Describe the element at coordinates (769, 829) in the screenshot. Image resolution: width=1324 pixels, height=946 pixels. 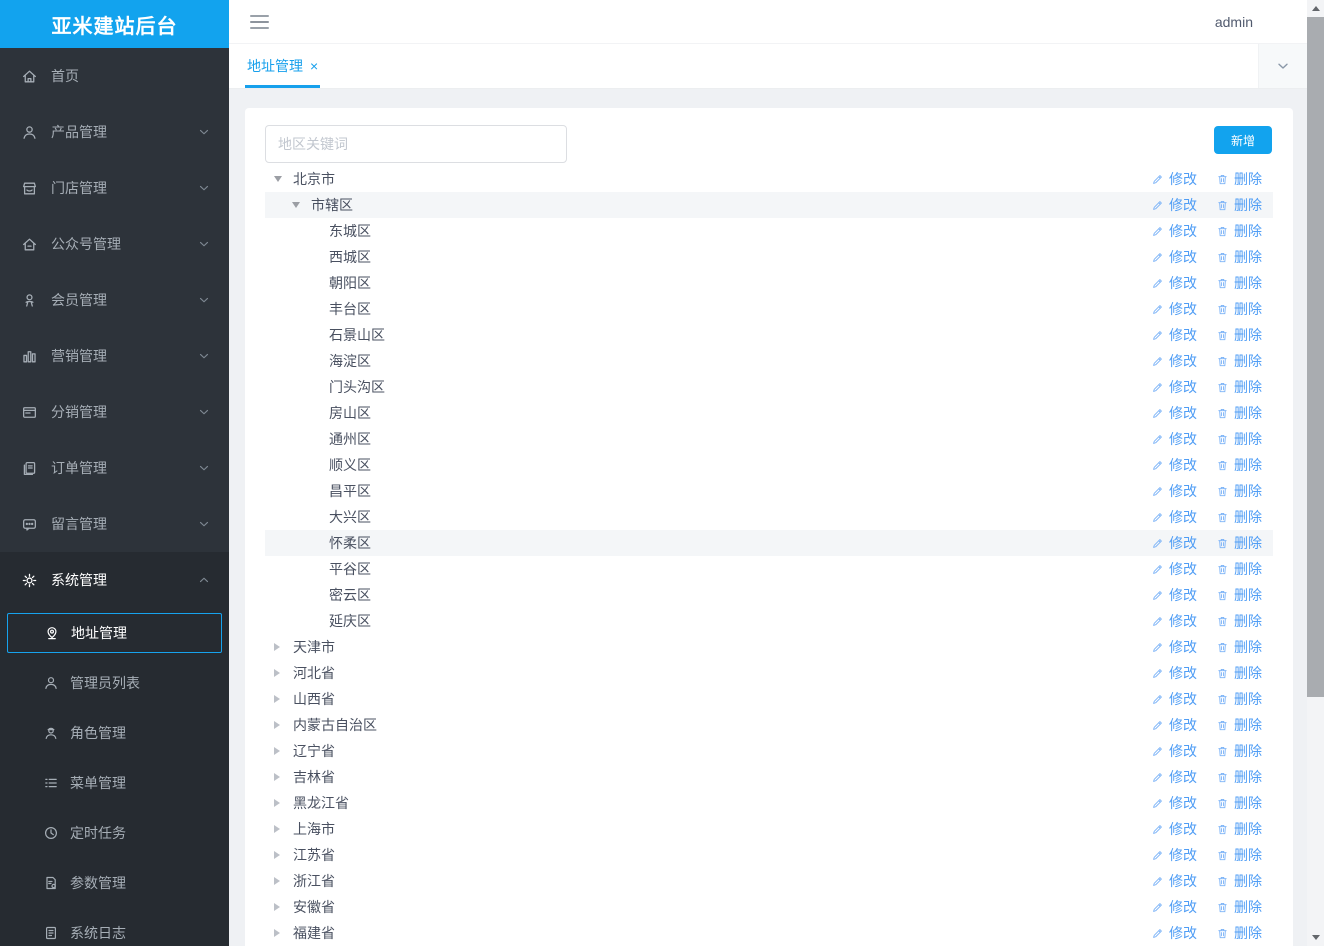
I see `tree-row: 上海市 修改 删除` at that location.